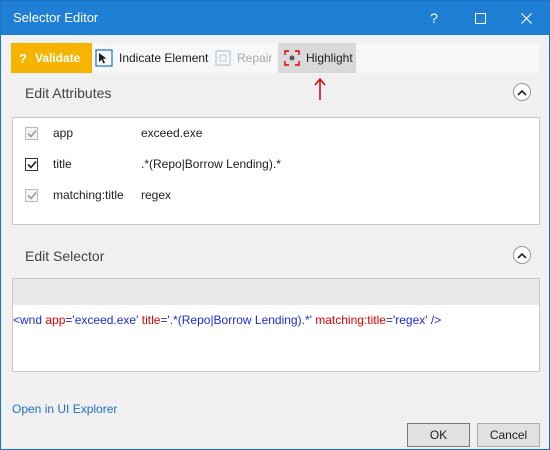 Image resolution: width=550 pixels, height=450 pixels. I want to click on indicate-element-button: Indicate Element, so click(154, 58).